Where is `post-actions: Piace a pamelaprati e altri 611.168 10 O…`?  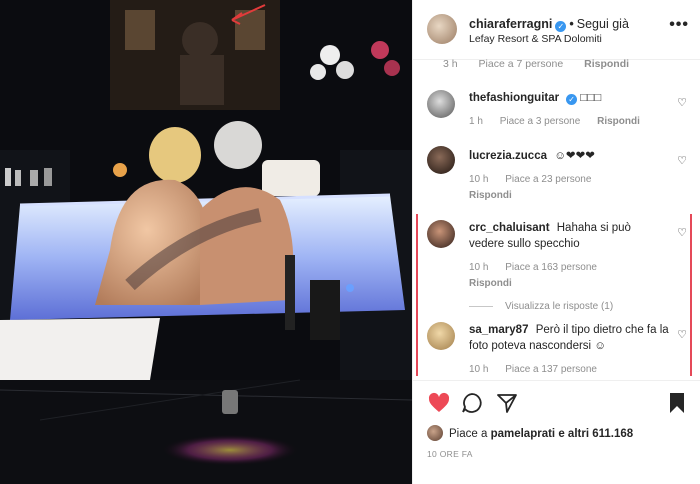
post-actions: Piace a pamelaprati e altri 611.168 10 O… is located at coordinates (556, 432).